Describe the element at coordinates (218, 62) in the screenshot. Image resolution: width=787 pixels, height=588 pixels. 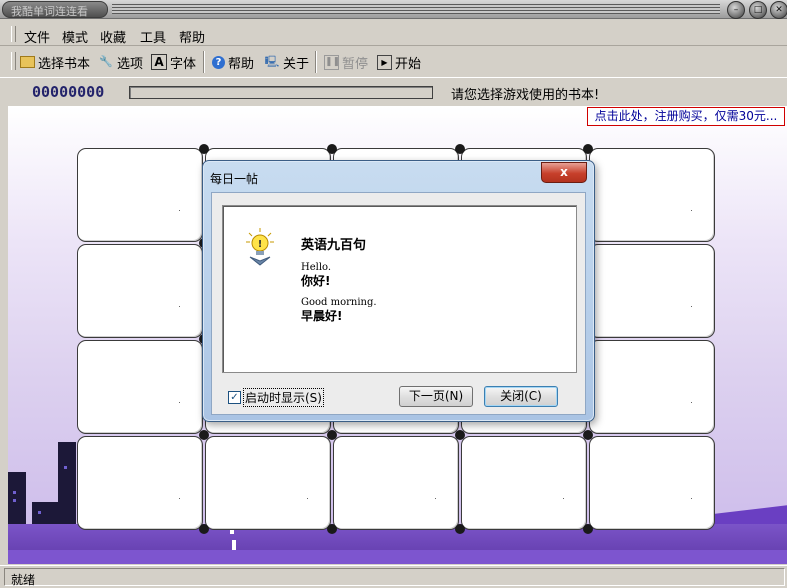
I see `help-icon: ?` at that location.